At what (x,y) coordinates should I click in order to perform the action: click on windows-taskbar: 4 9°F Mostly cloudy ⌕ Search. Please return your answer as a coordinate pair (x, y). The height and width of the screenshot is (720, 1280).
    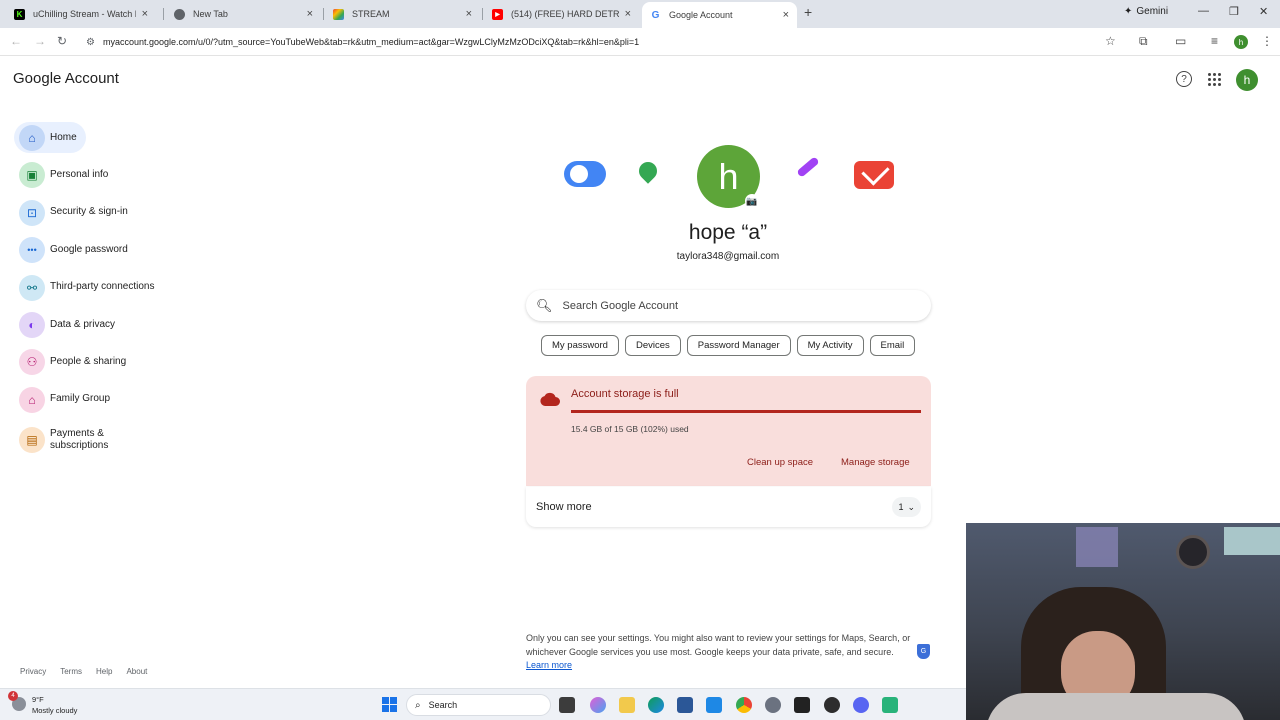
    Looking at the image, I should click on (483, 704).